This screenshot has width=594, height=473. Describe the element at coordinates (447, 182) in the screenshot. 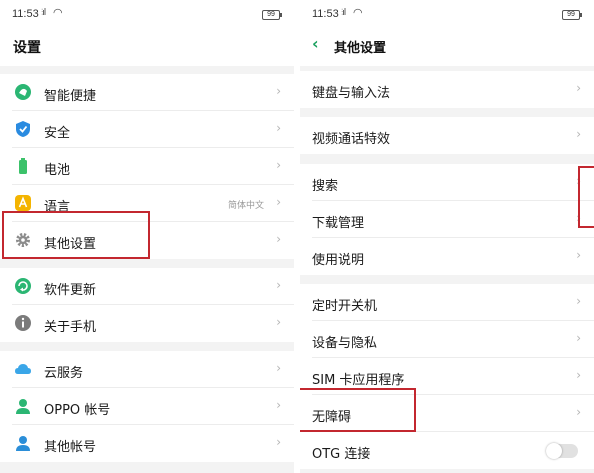

I see `settings-item-search: 搜索 ›` at that location.